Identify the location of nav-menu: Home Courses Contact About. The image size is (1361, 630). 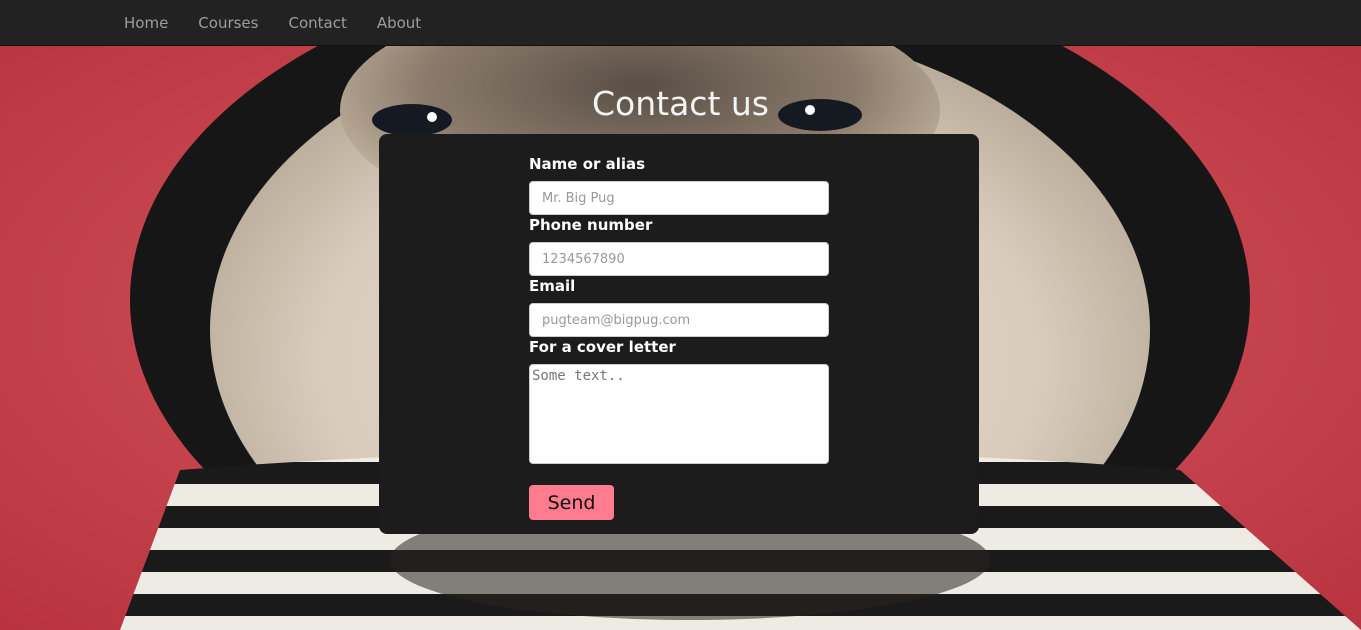
(272, 22).